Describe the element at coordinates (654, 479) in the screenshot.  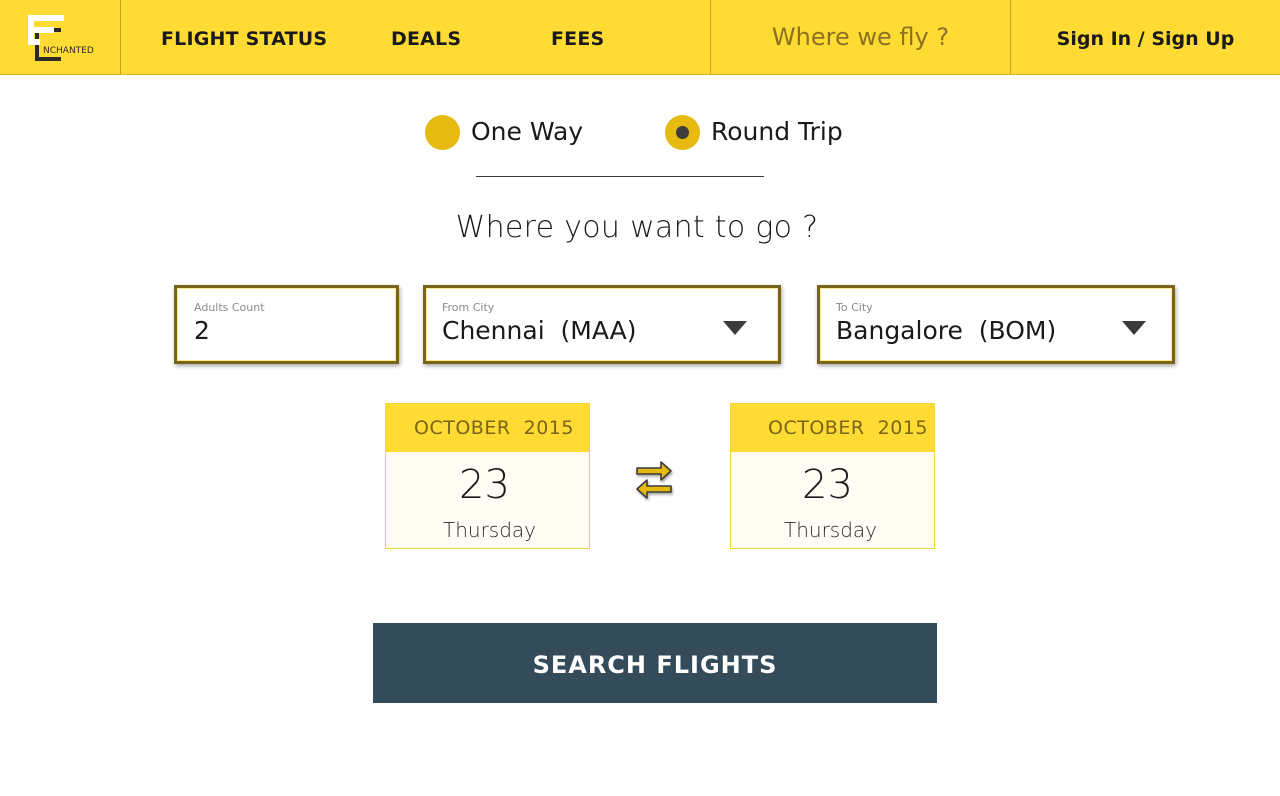
I see `swap-arrows-icon` at that location.